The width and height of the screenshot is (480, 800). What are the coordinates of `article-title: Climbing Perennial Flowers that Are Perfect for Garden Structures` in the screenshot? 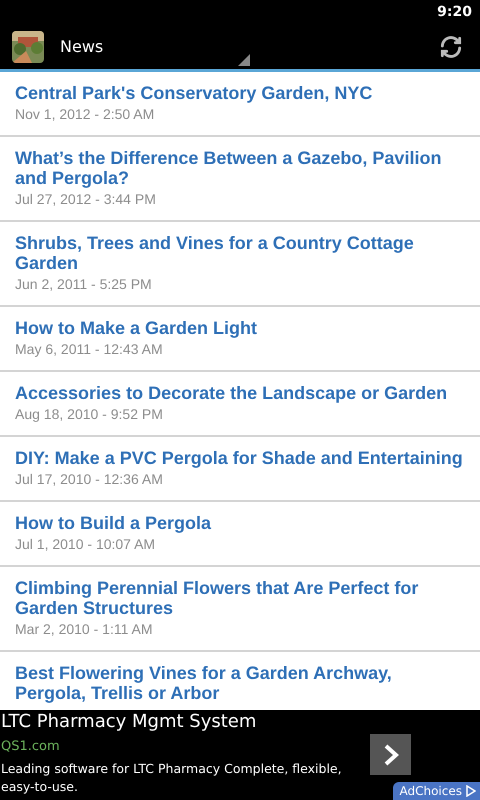 It's located at (217, 598).